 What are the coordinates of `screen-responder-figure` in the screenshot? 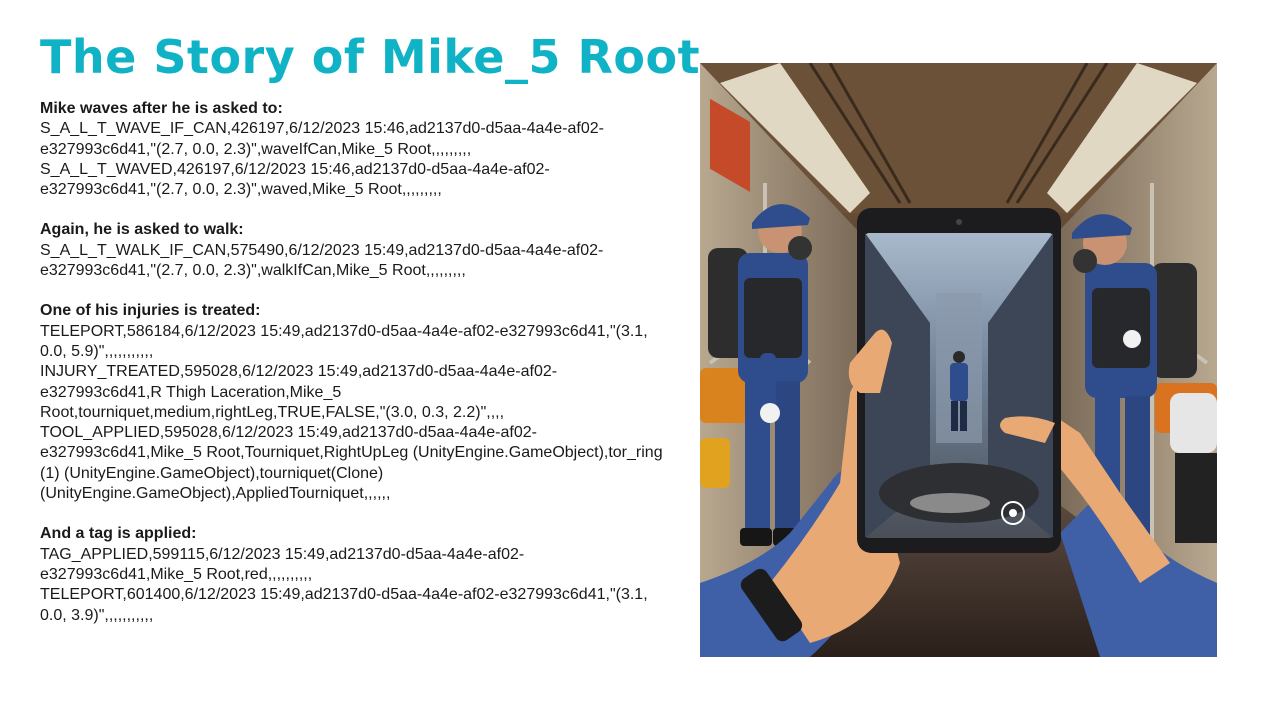 It's located at (959, 382).